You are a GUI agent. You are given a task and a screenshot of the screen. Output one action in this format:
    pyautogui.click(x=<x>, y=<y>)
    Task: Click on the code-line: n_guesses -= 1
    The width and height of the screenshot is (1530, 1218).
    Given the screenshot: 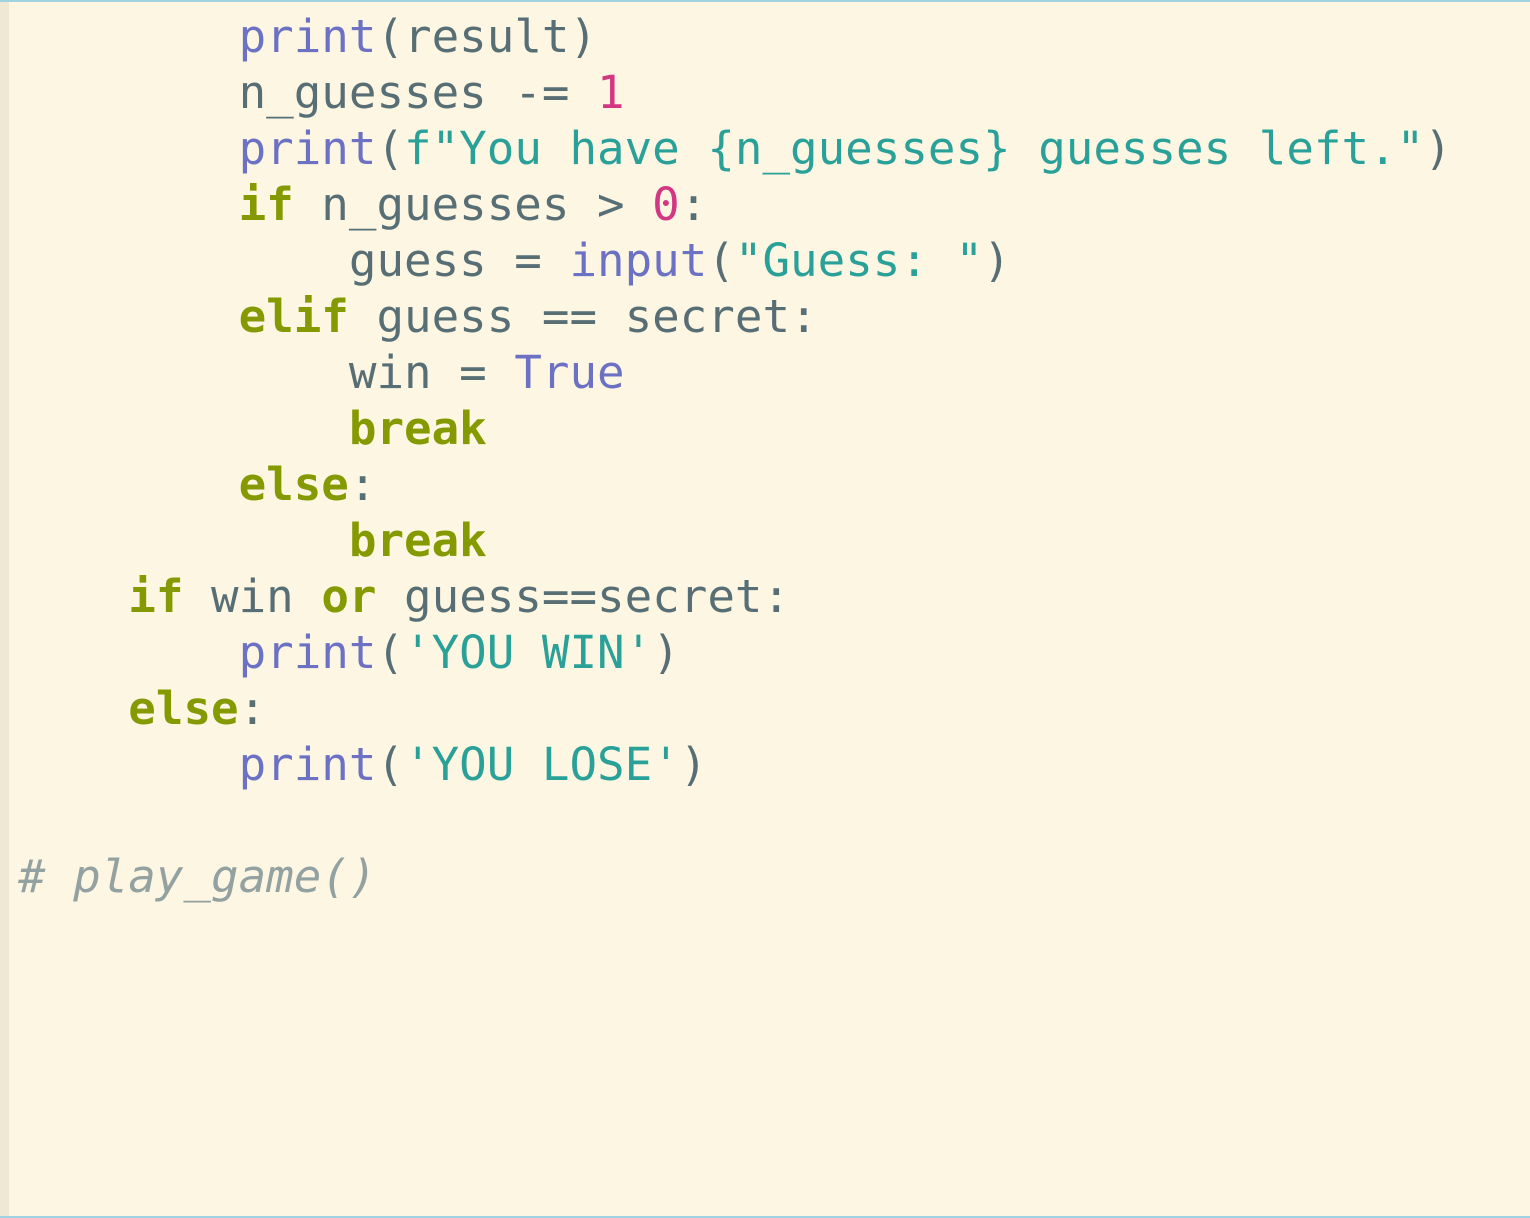 What is the action you would take?
    pyautogui.click(x=735, y=92)
    